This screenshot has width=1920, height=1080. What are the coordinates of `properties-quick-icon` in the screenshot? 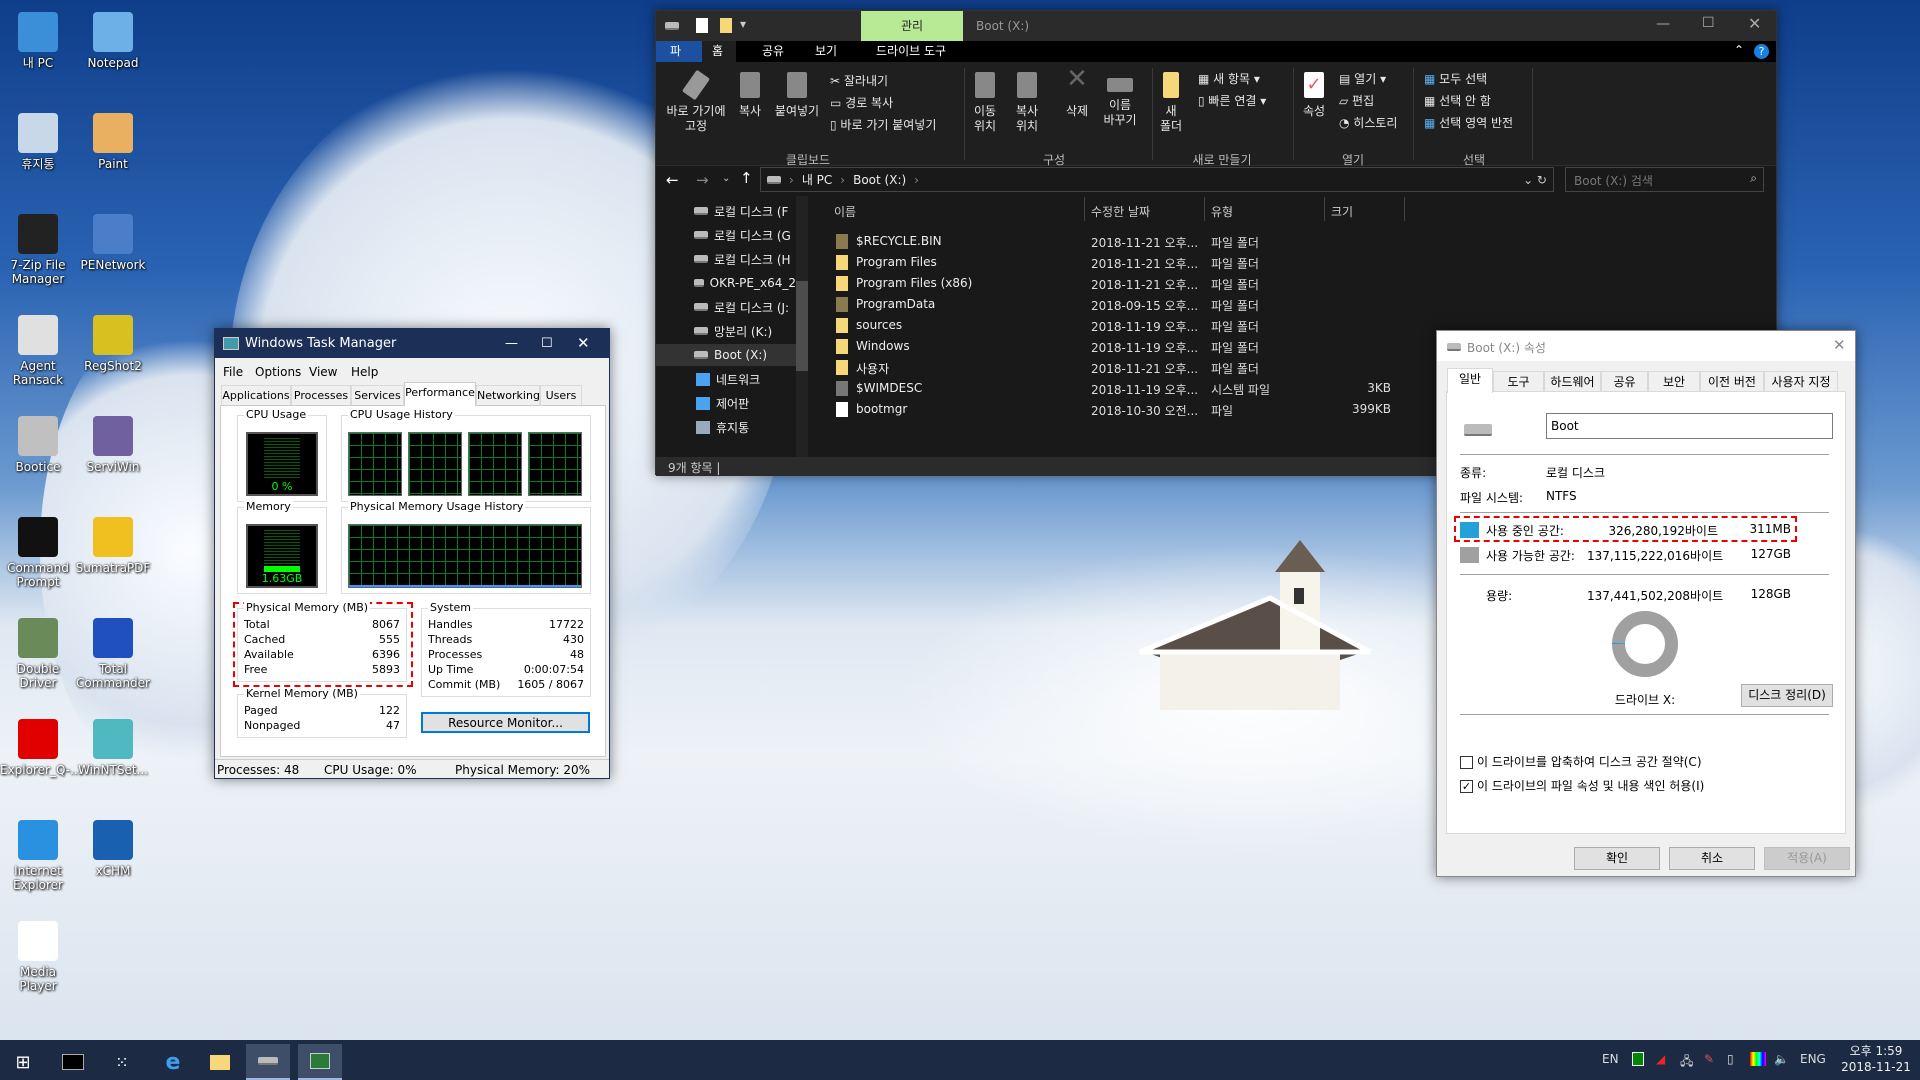 It's located at (702, 25).